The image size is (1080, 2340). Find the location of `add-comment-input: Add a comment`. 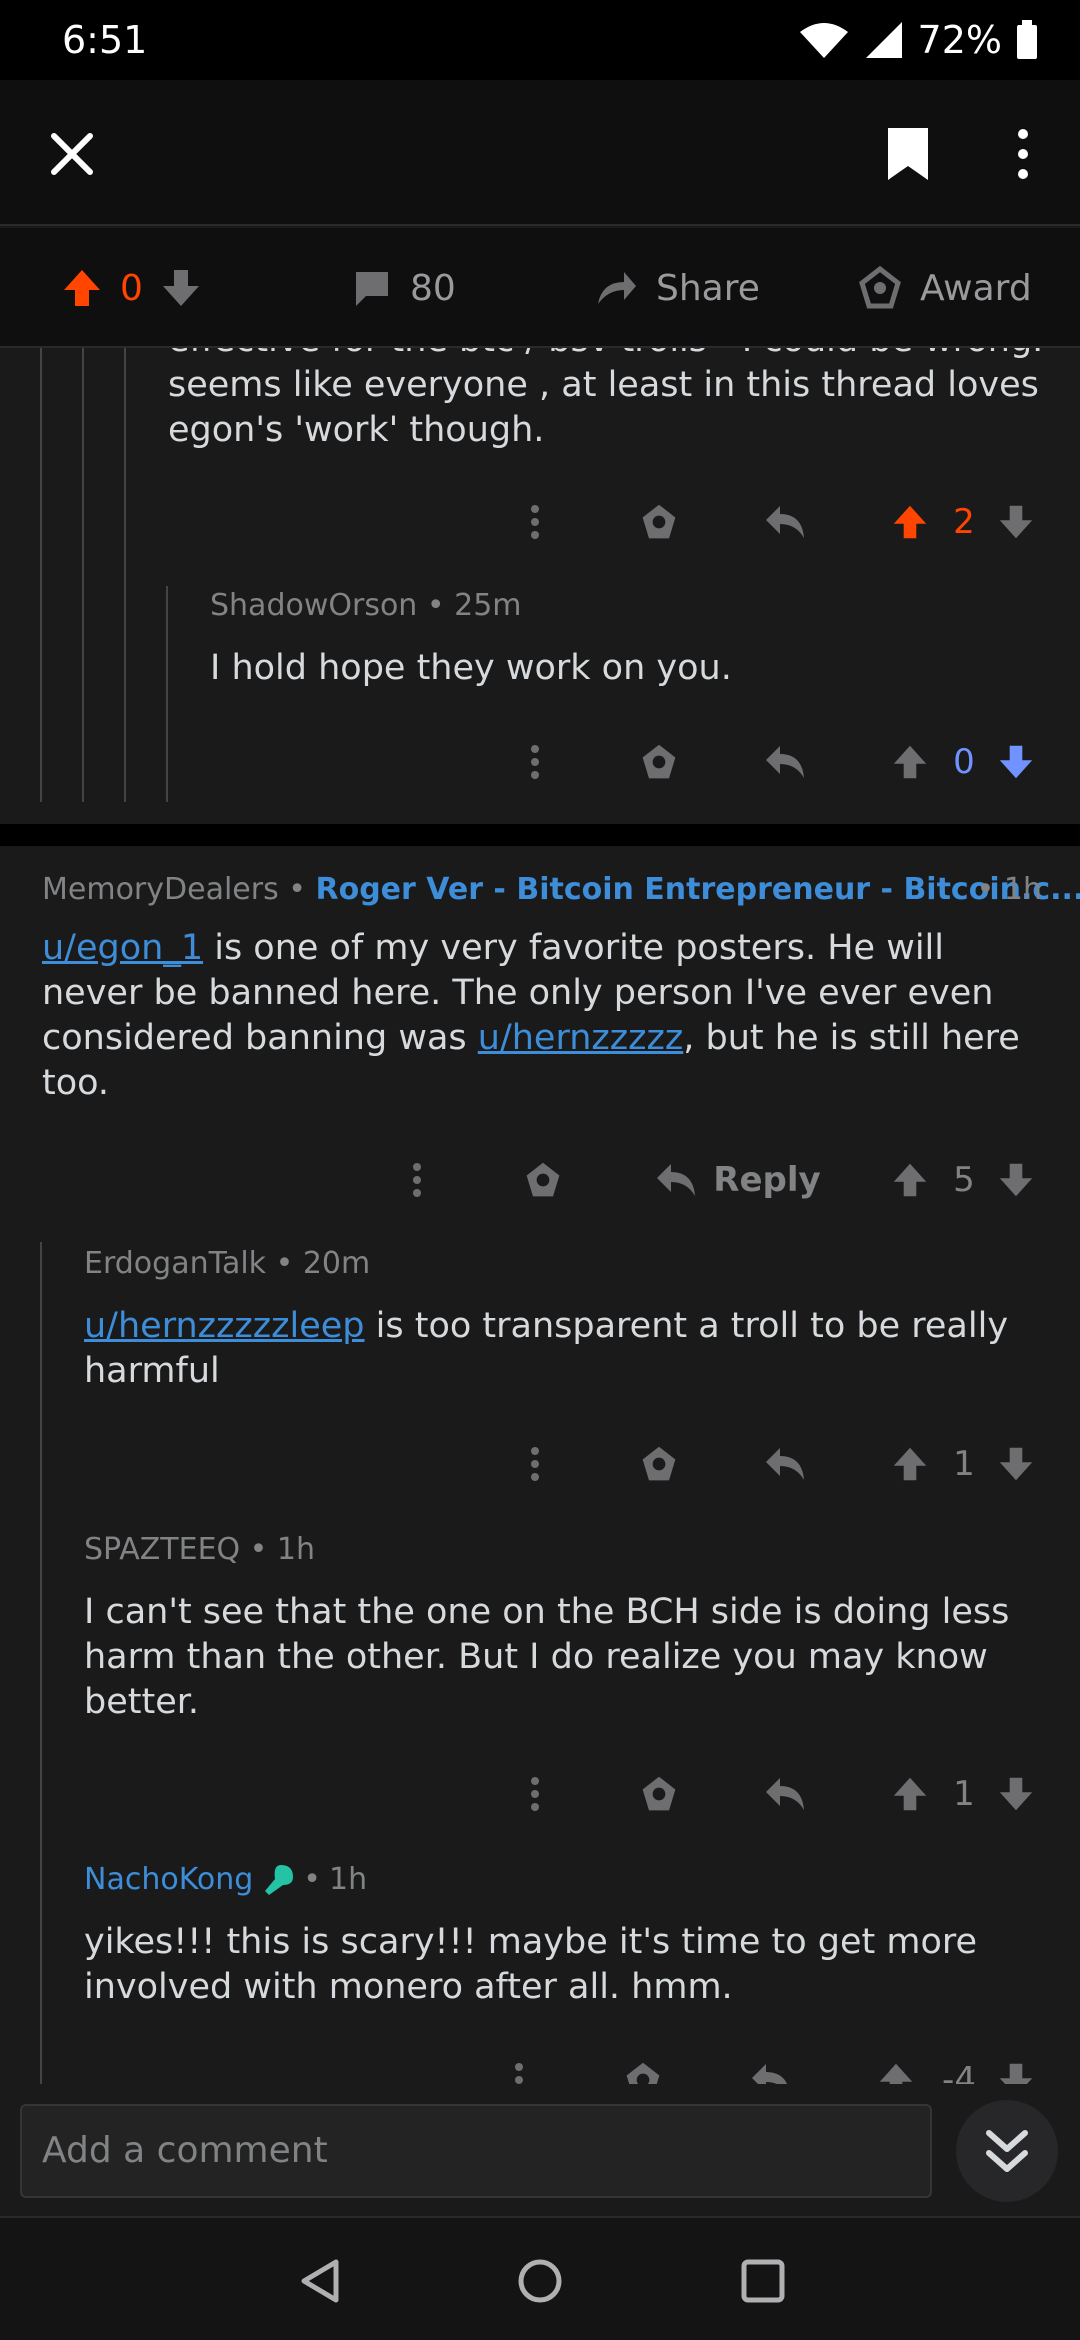

add-comment-input: Add a comment is located at coordinates (476, 2151).